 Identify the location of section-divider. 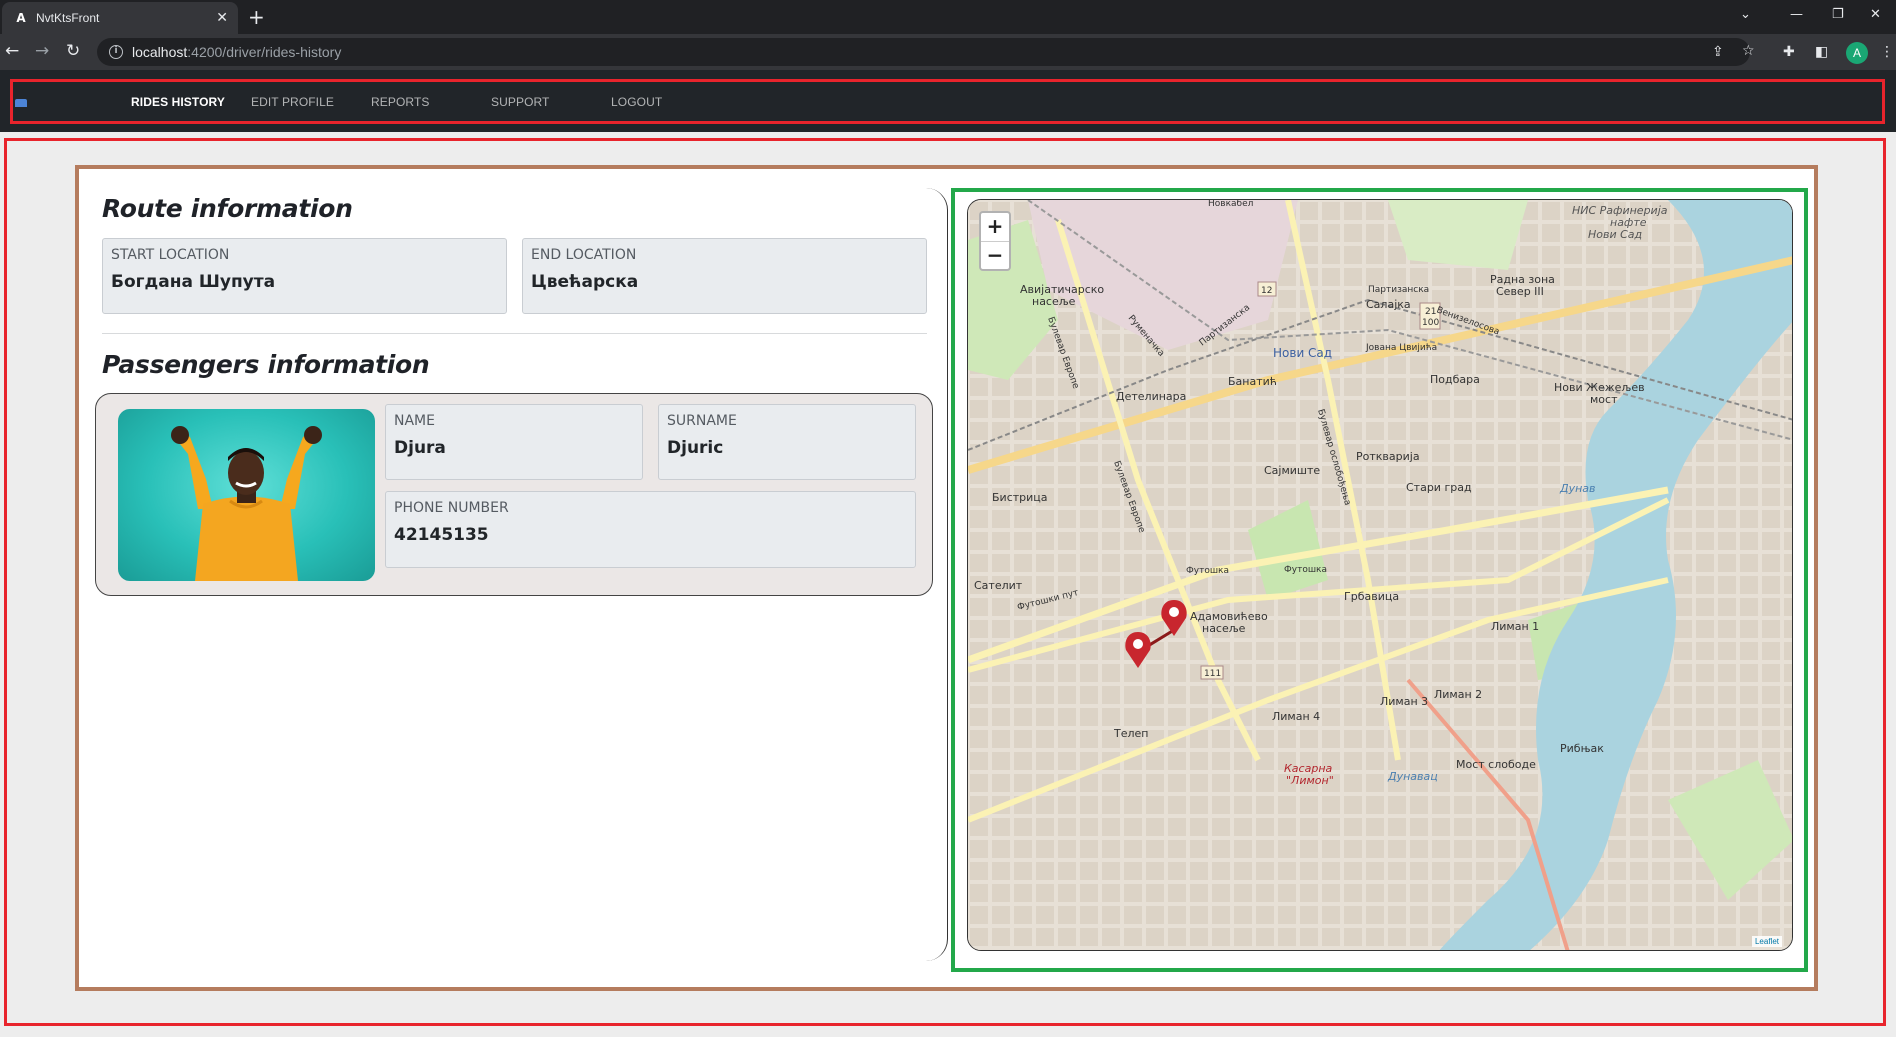
(514, 333).